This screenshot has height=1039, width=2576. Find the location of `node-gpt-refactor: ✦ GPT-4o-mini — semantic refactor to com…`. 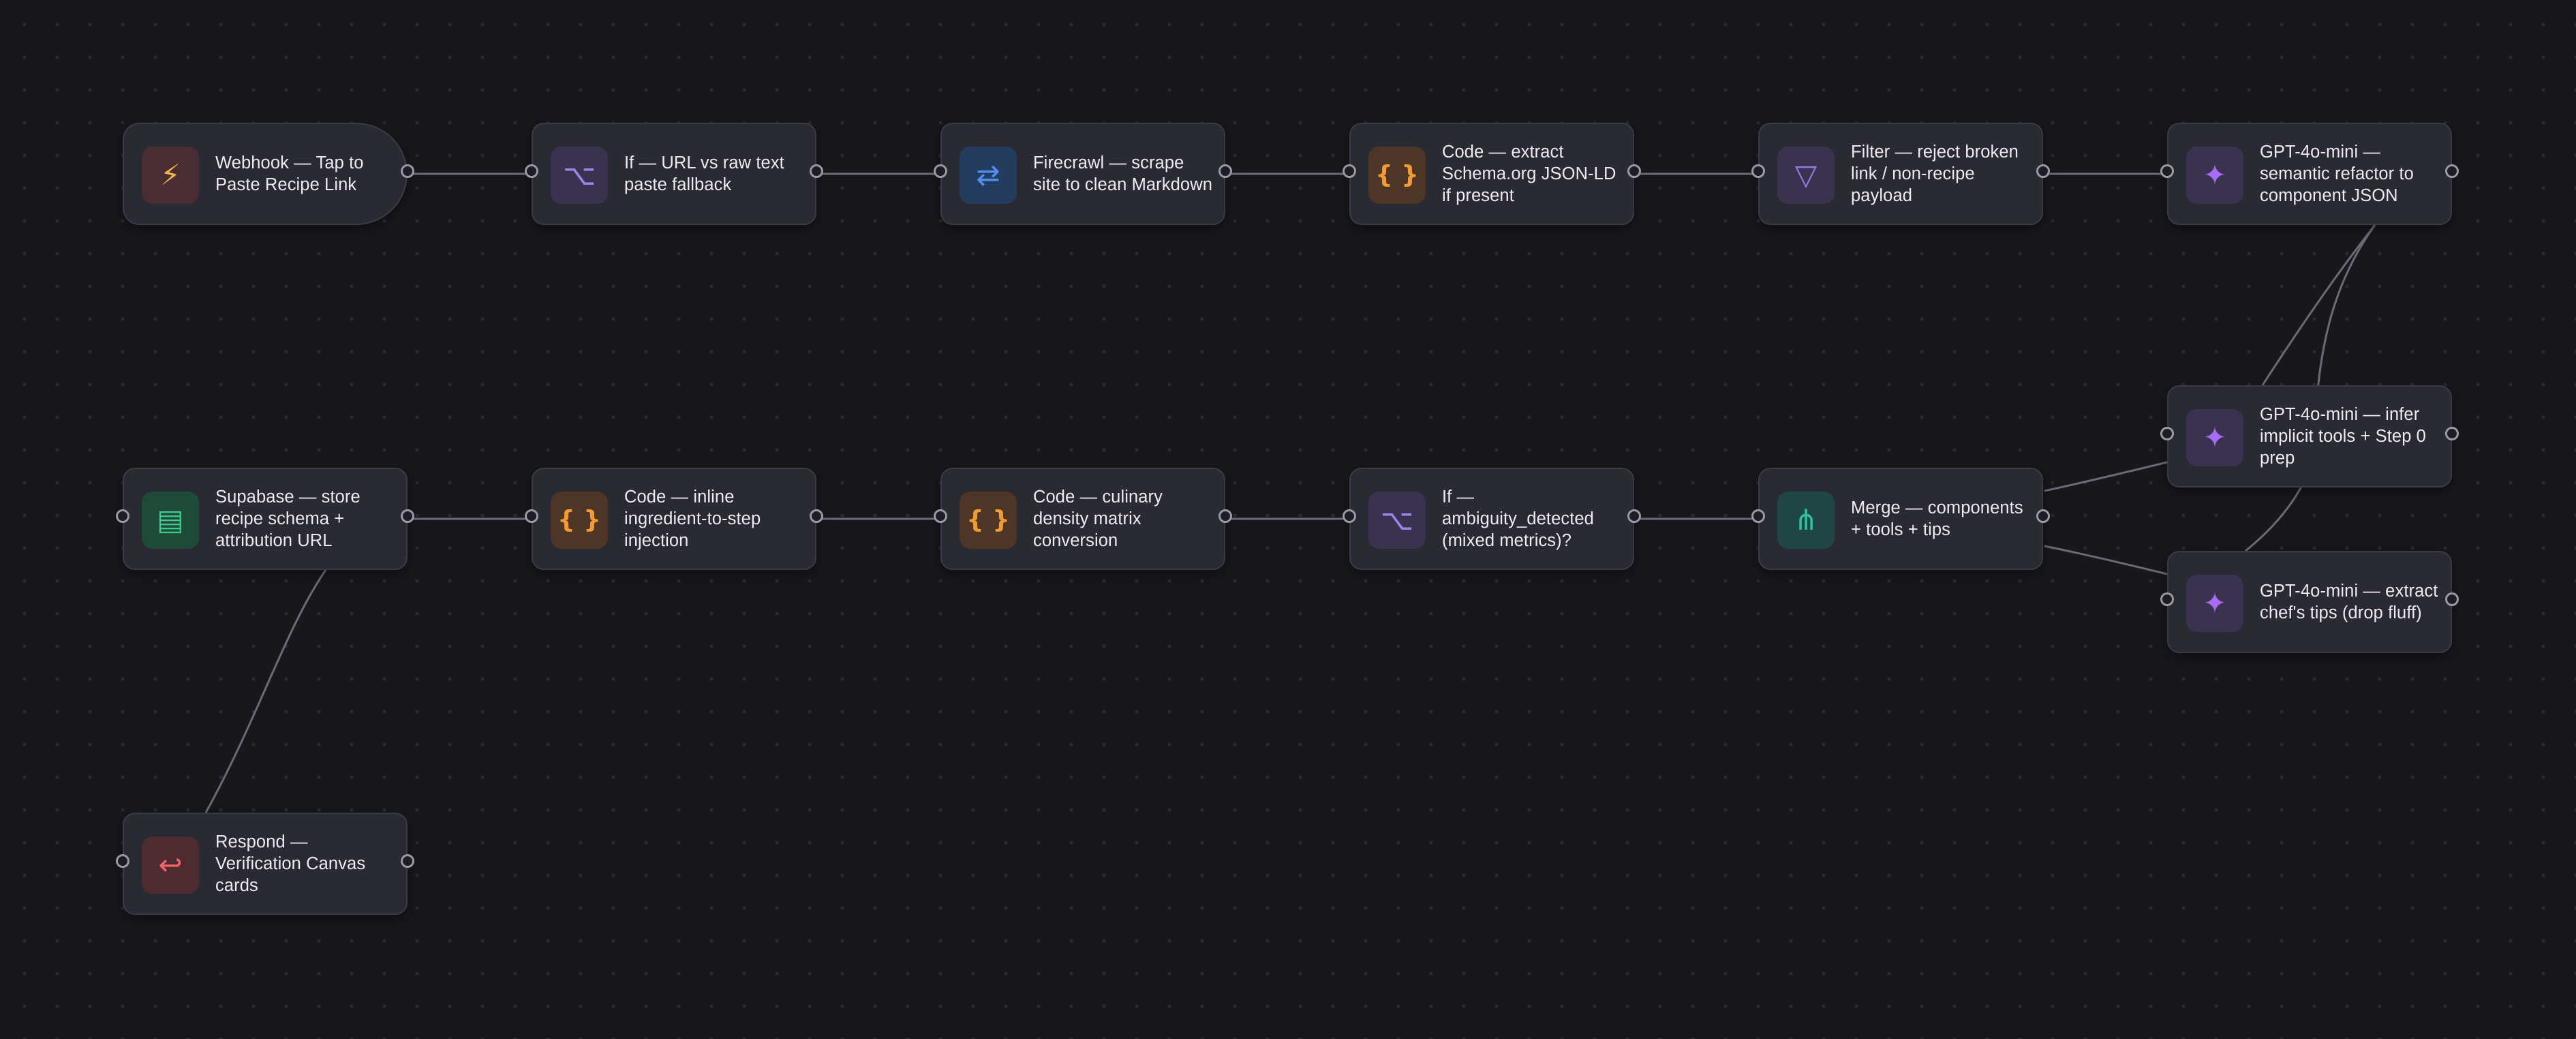

node-gpt-refactor: ✦ GPT-4o-mini — semantic refactor to com… is located at coordinates (2309, 174).